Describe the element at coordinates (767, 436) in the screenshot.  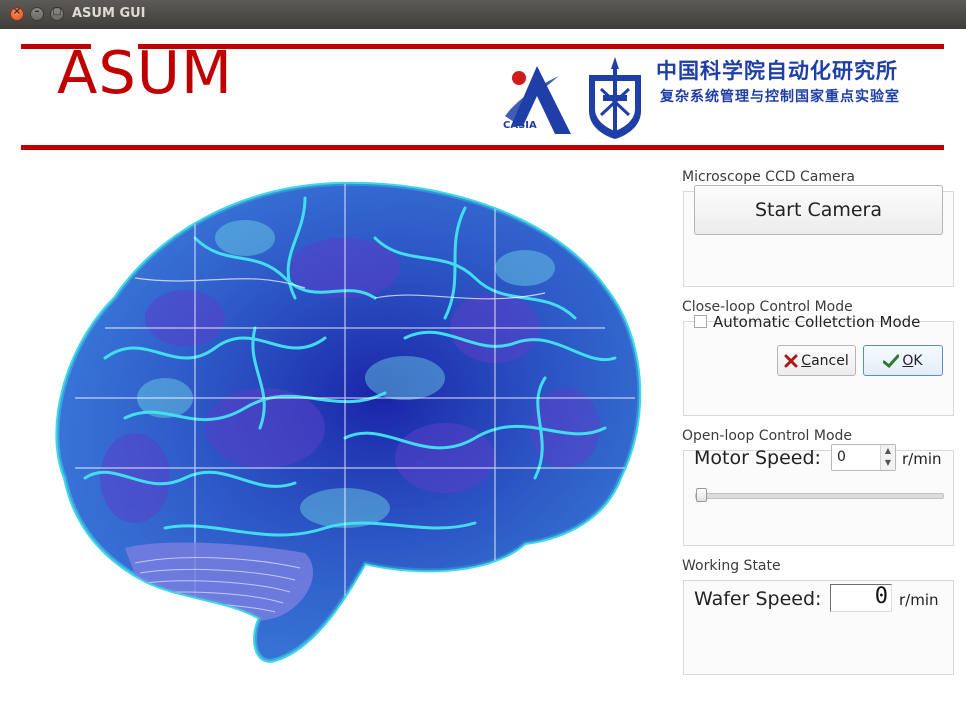
I see `openloop-section-label: Open-loop Control Mode` at that location.